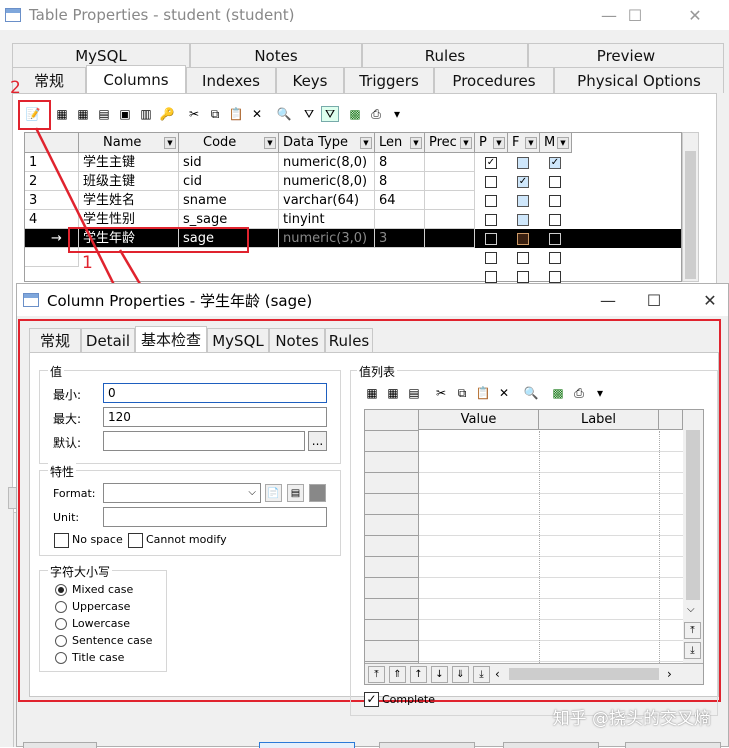 This screenshot has height=748, width=729. Describe the element at coordinates (129, 143) in the screenshot. I see `col-header-name: Name ▼` at that location.